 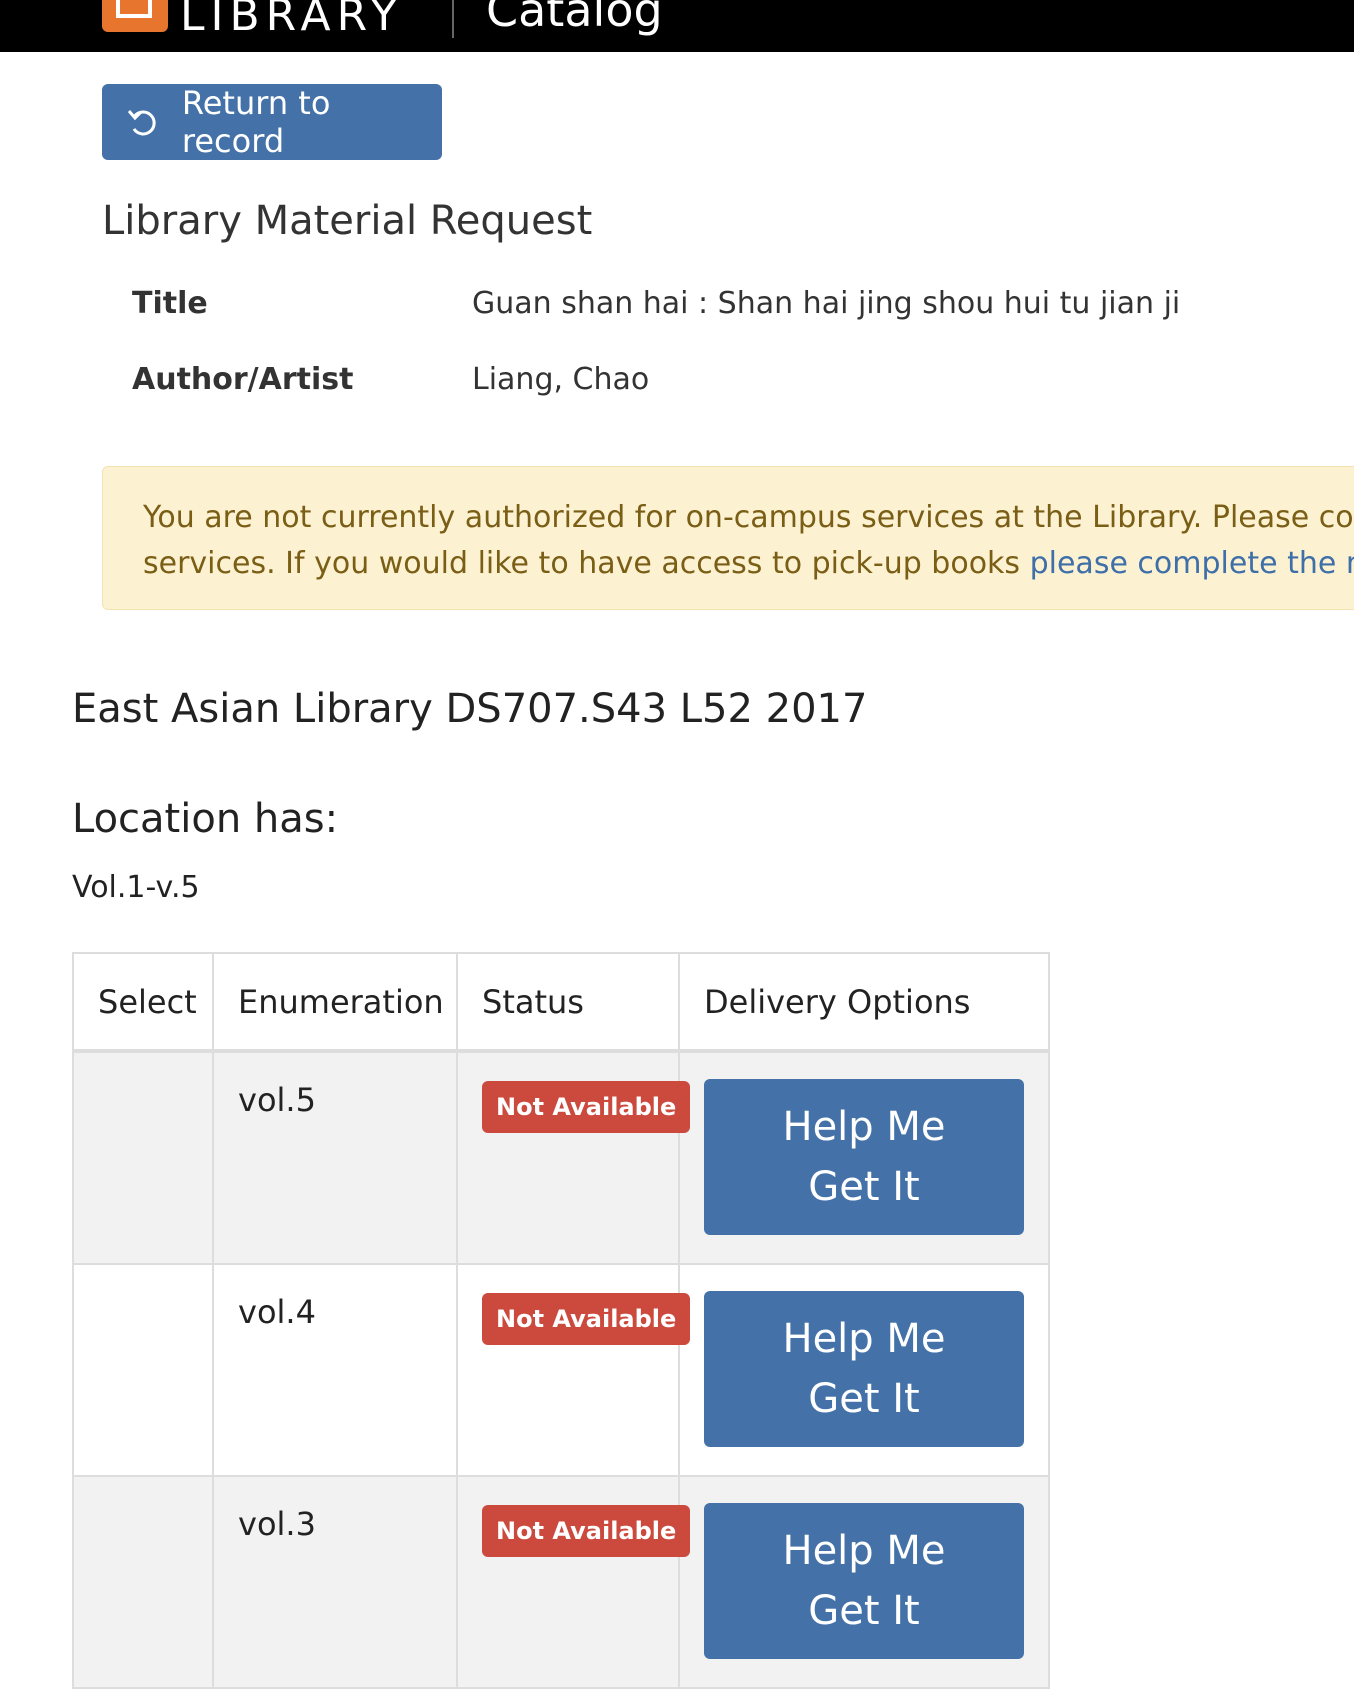 I want to click on library-logo-text: LIBRARY, so click(x=291, y=23).